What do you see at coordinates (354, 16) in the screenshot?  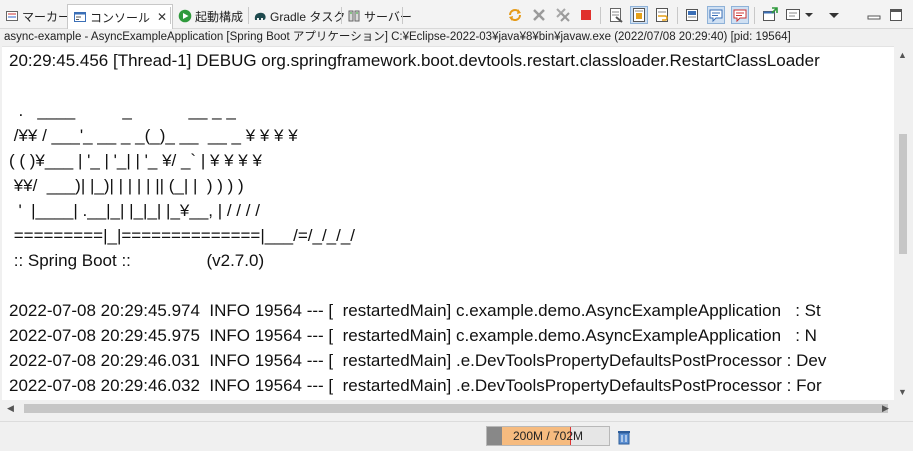 I see `servers-icon` at bounding box center [354, 16].